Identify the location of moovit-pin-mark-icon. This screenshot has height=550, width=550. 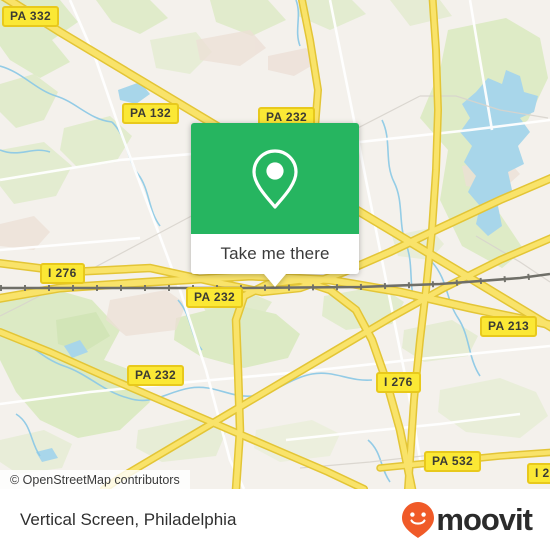
(418, 519).